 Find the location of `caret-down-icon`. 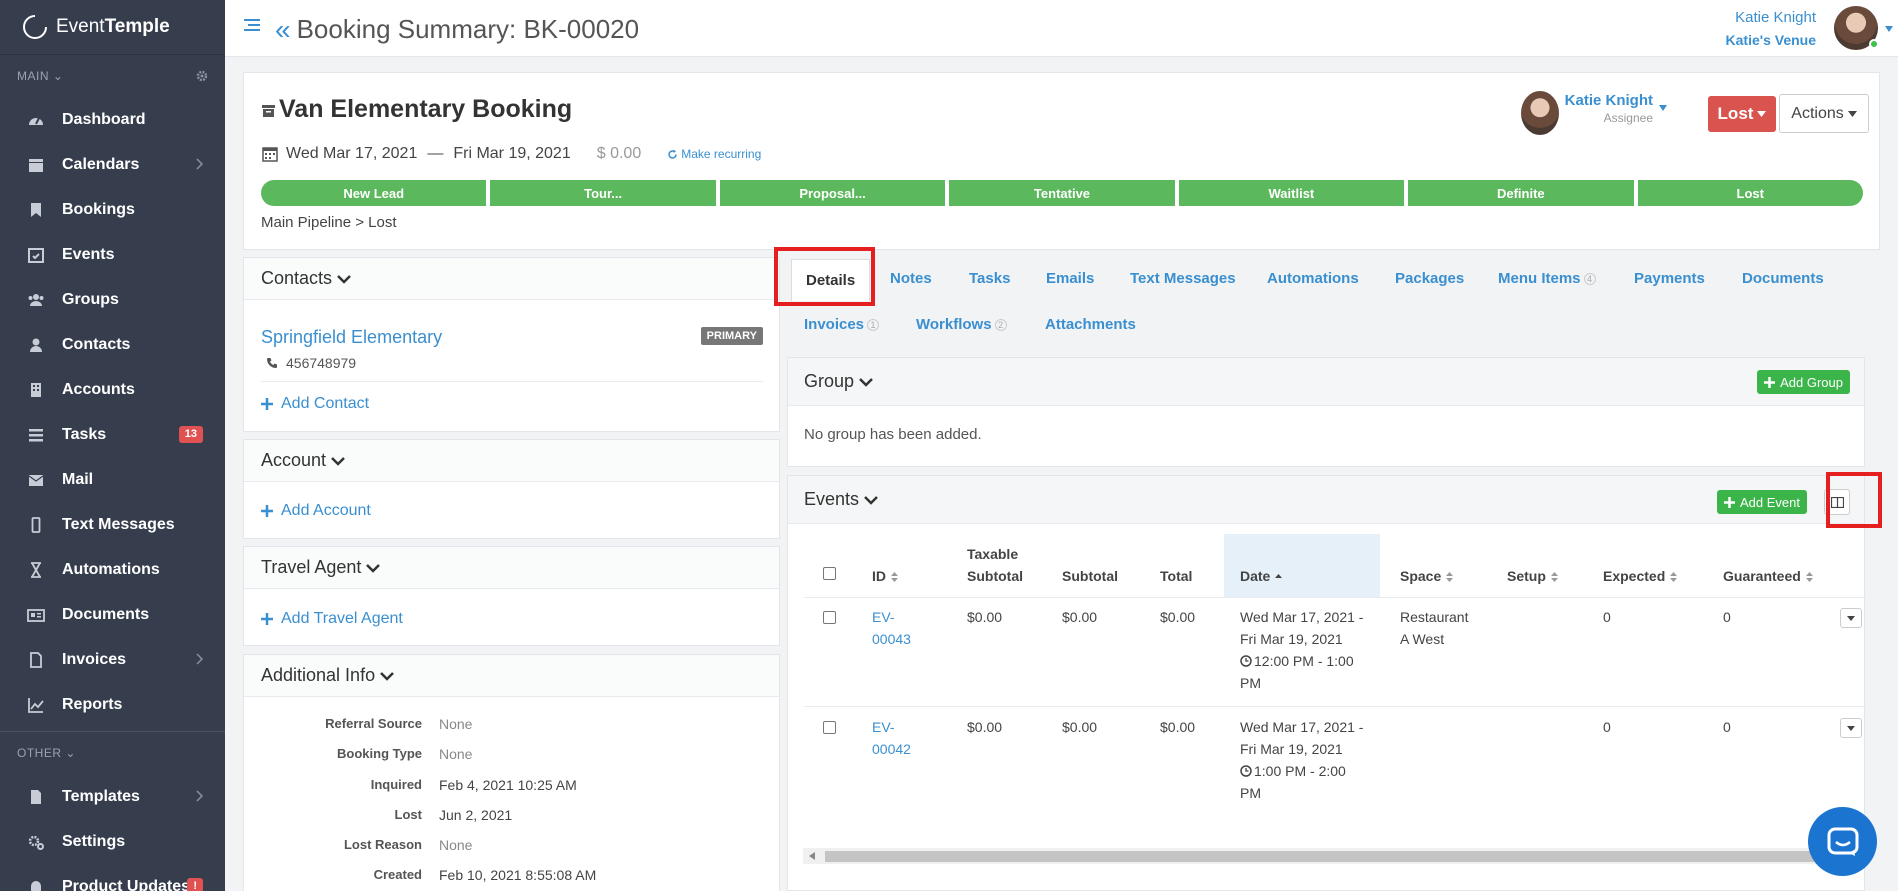

caret-down-icon is located at coordinates (1889, 29).